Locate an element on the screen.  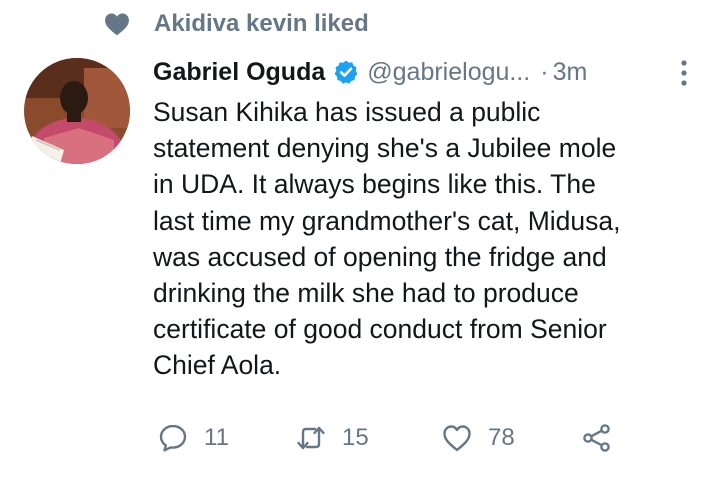
like-heart-icon is located at coordinates (457, 438).